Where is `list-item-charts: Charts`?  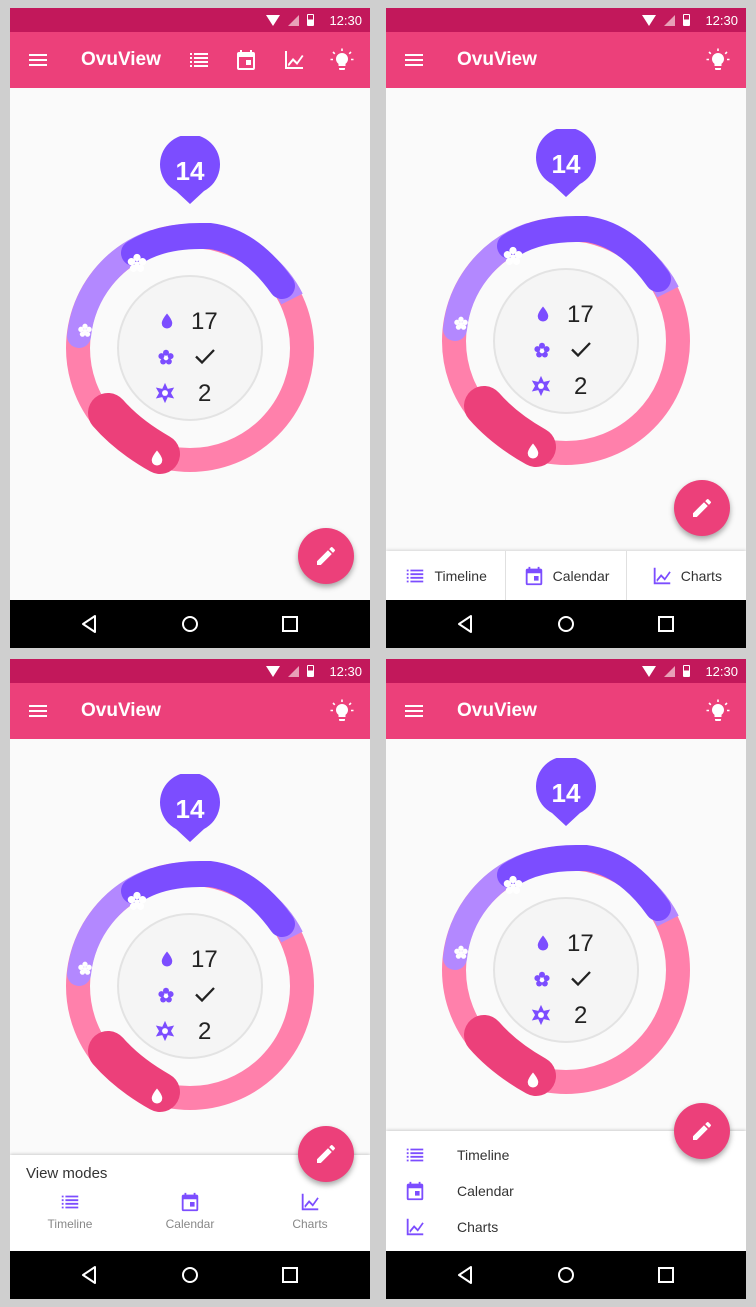 list-item-charts: Charts is located at coordinates (566, 1227).